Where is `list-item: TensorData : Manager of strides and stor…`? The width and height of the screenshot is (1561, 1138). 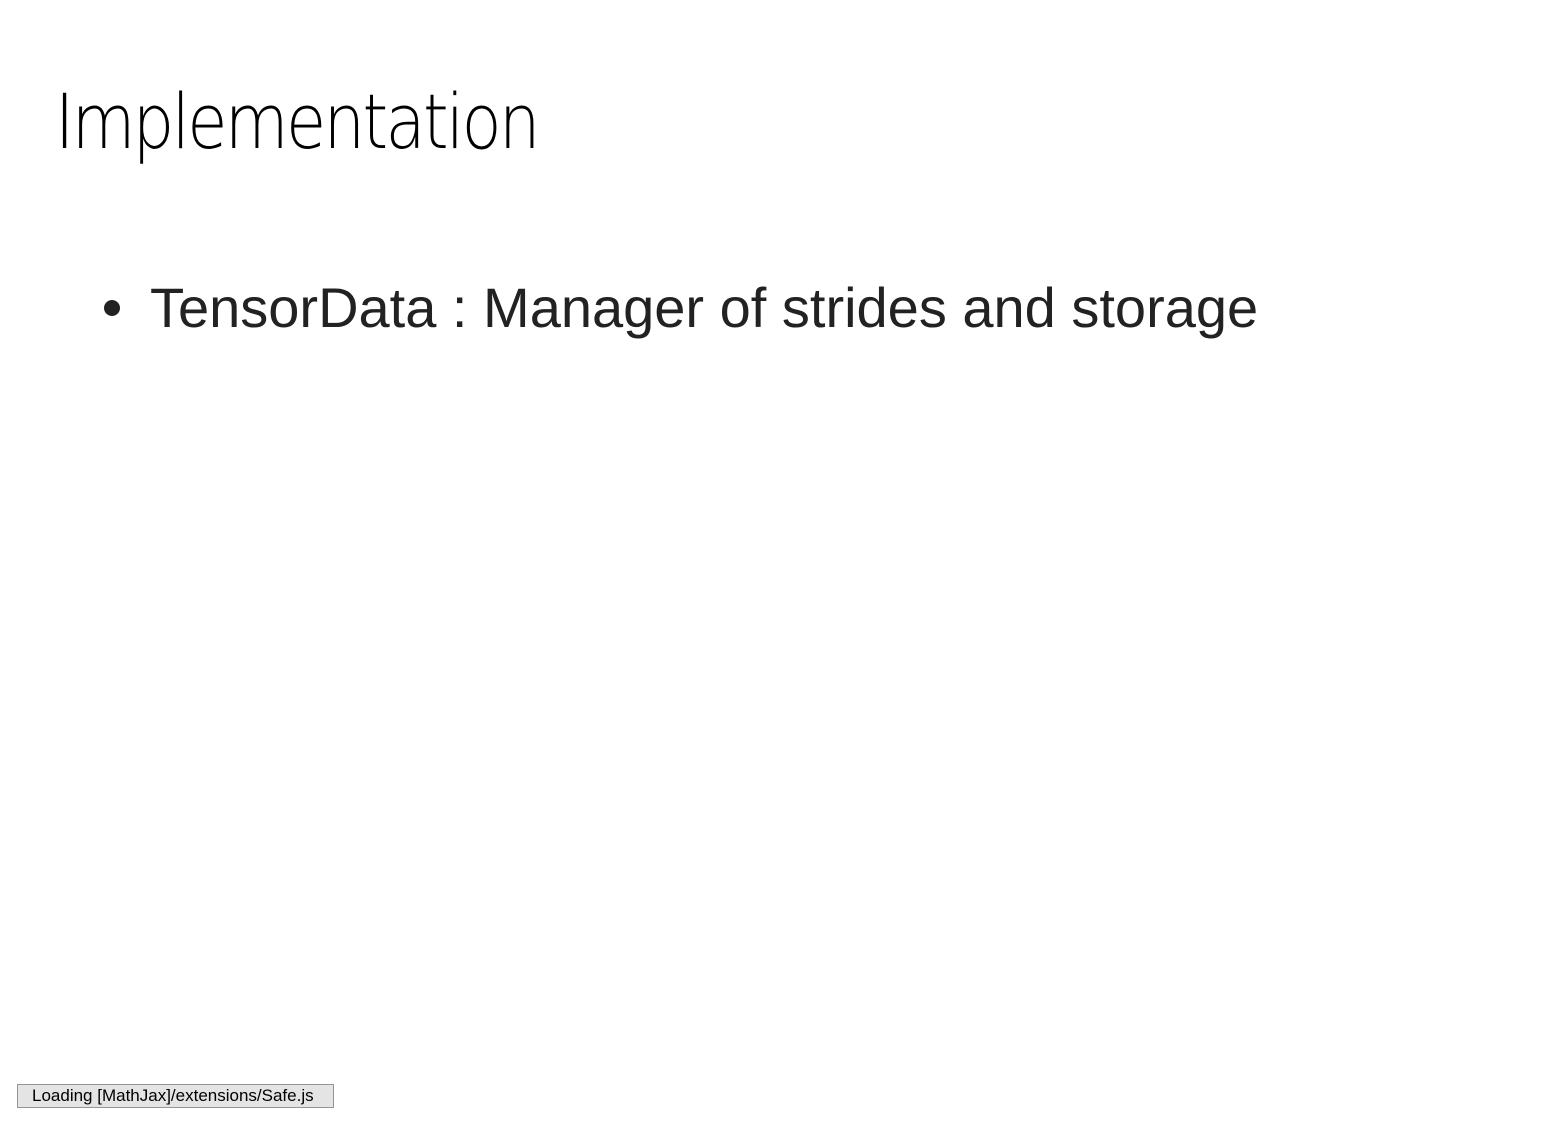
list-item: TensorData : Manager of strides and stor… is located at coordinates (681, 308).